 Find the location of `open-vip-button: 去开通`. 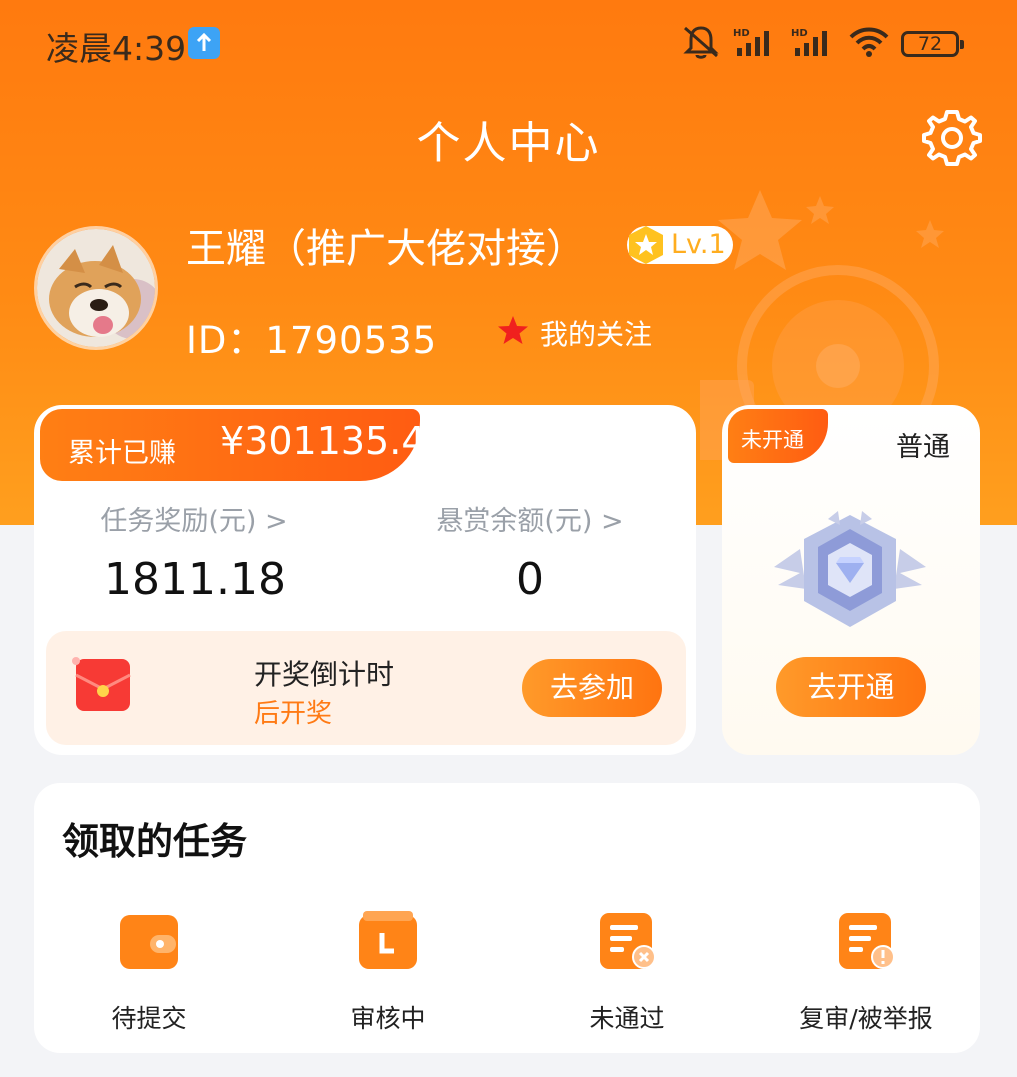

open-vip-button: 去开通 is located at coordinates (851, 687).